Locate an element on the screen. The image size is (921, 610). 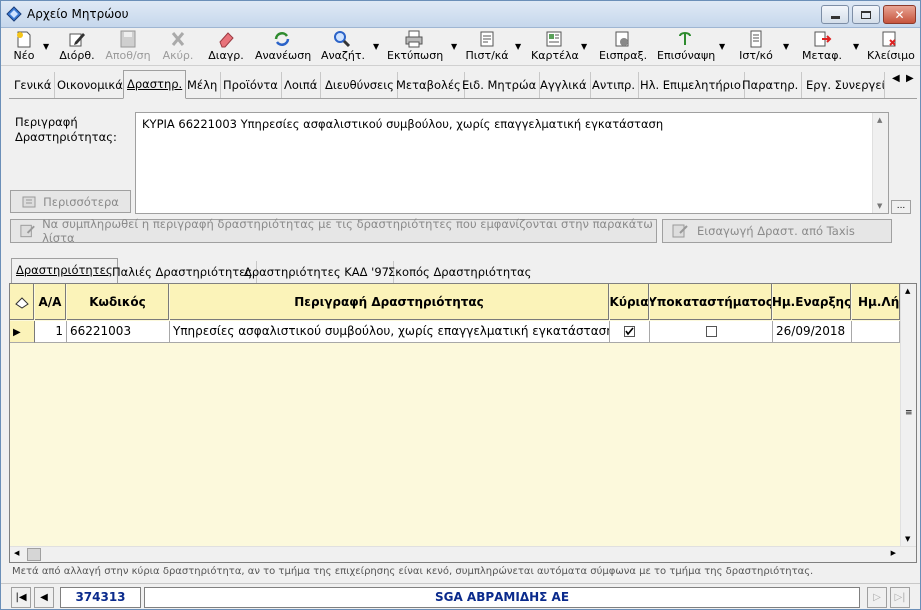
attach-button: Επισύναψη is located at coordinates (686, 46).